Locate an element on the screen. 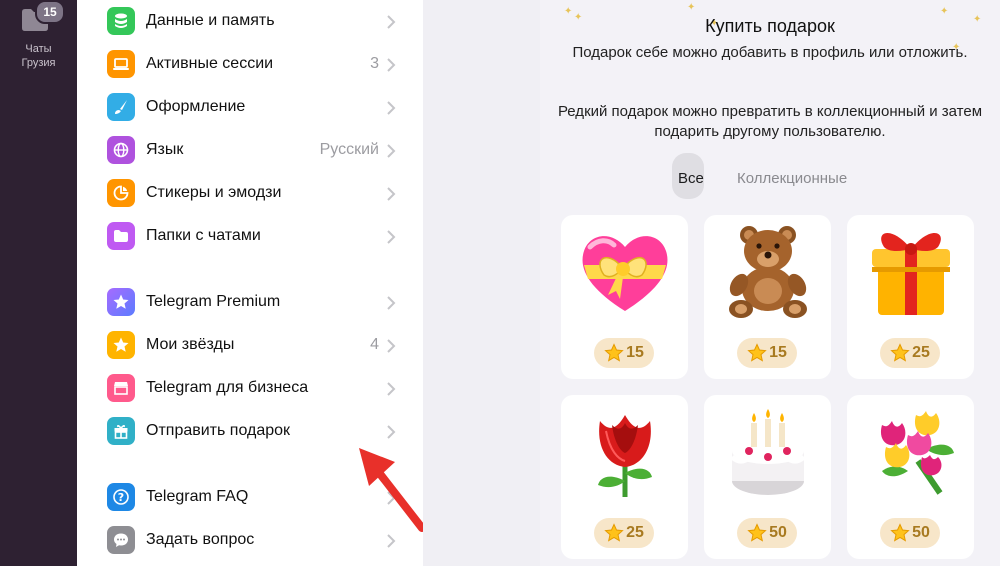 The image size is (1000, 566). settings-item-stickers: Стикеры и эмодзи is located at coordinates (252, 194).